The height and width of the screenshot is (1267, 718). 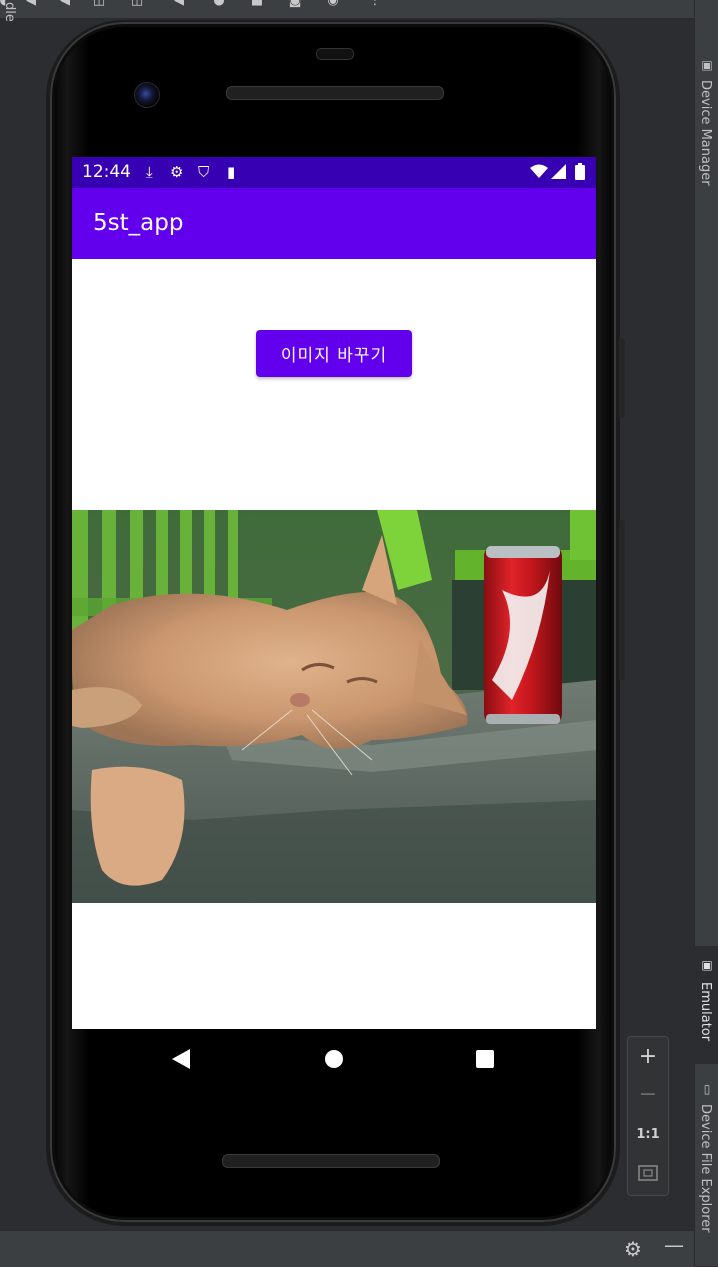 What do you see at coordinates (147, 95) in the screenshot?
I see `front-camera` at bounding box center [147, 95].